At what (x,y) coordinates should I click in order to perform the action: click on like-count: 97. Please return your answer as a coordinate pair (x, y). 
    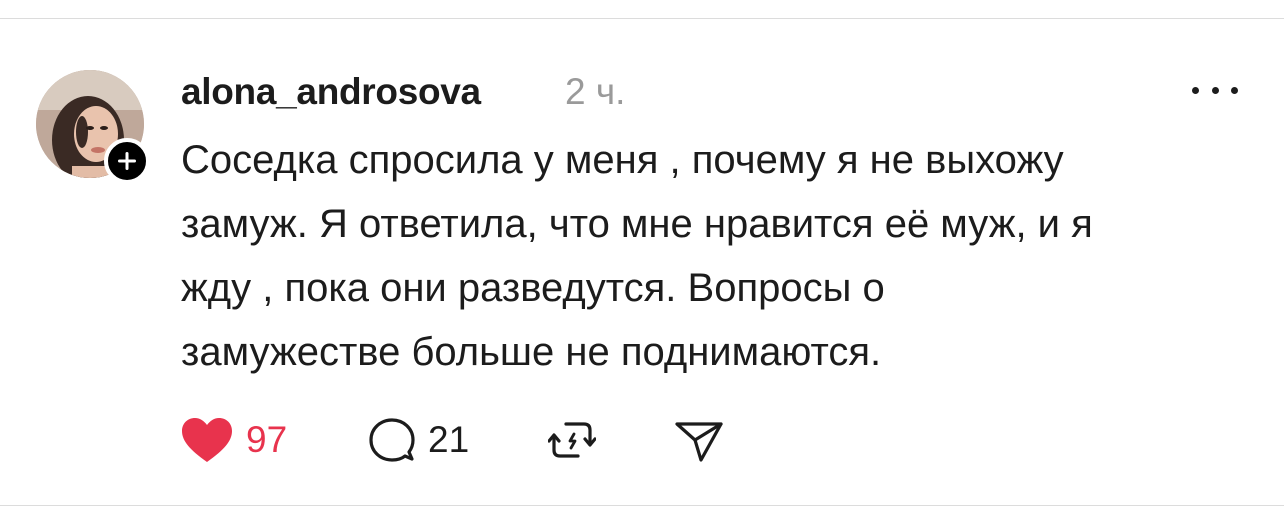
    Looking at the image, I should click on (267, 439).